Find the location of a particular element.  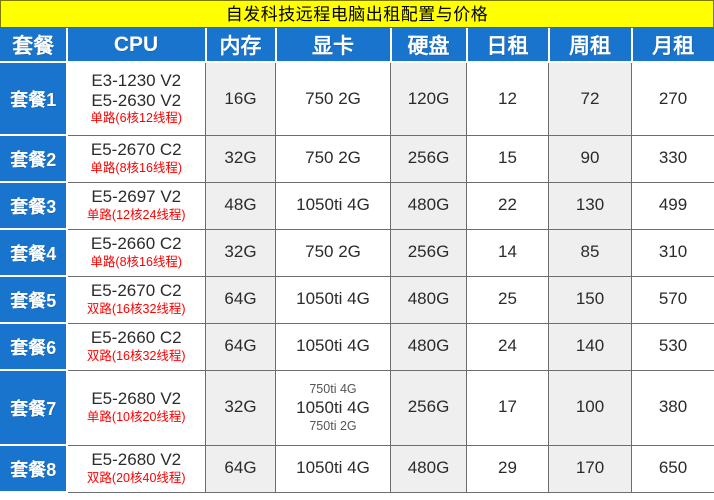

cpu-model: E5-2630 V2 is located at coordinates (136, 100).